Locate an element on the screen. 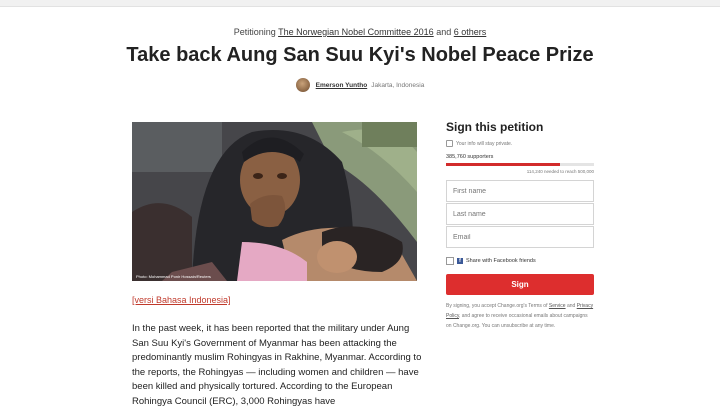 The height and width of the screenshot is (409, 720). last-name-field is located at coordinates (520, 214).